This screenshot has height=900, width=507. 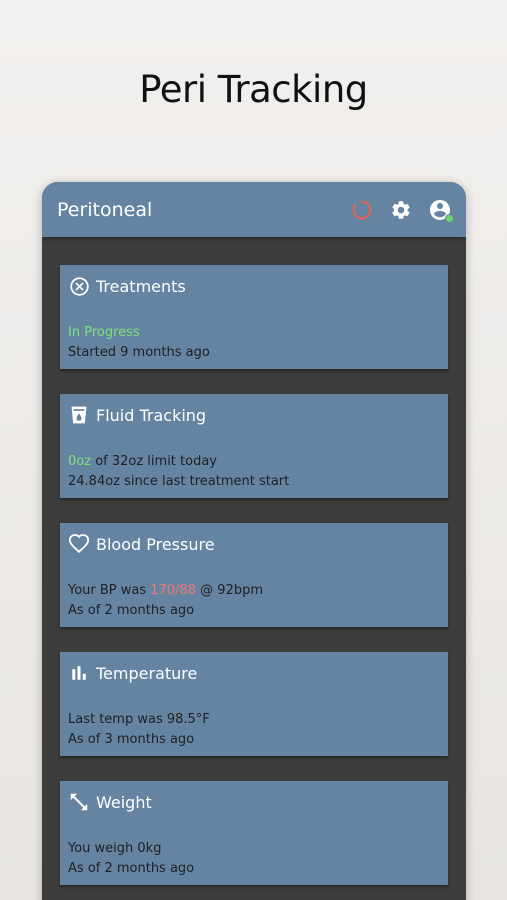 What do you see at coordinates (79, 544) in the screenshot?
I see `heart-icon` at bounding box center [79, 544].